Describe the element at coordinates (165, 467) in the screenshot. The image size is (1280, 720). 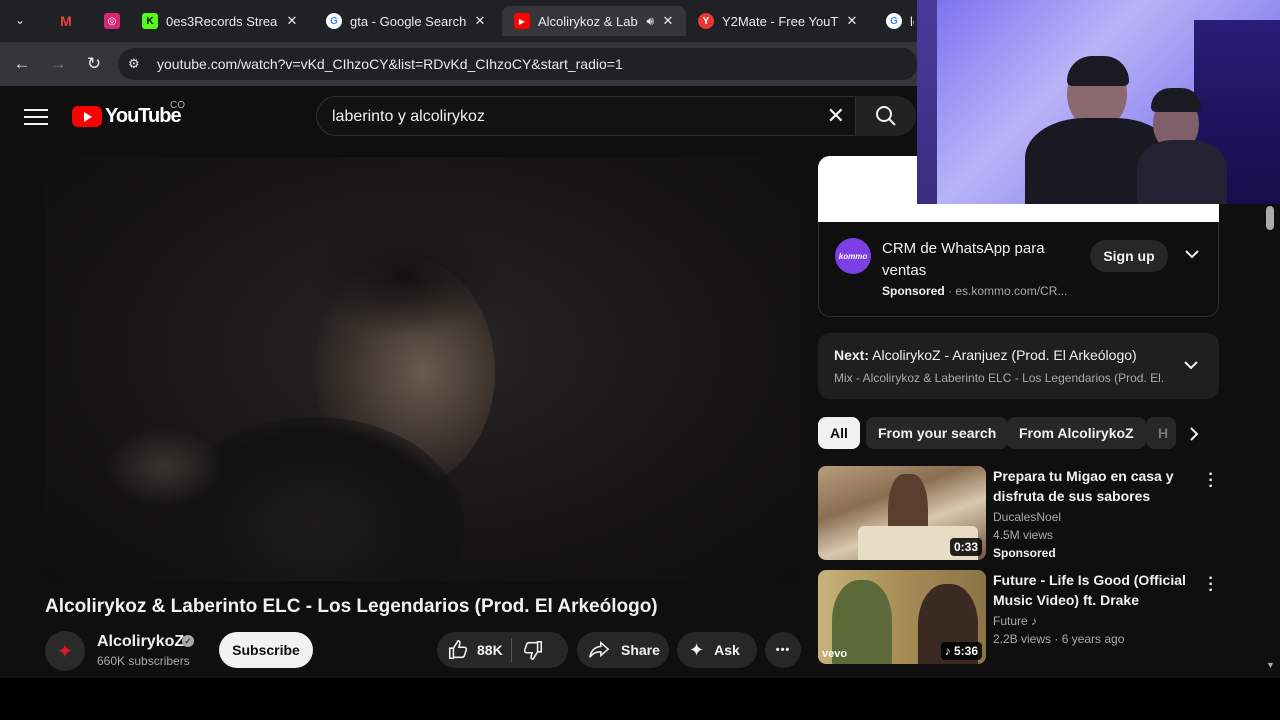
I see `video-frame-hand` at that location.